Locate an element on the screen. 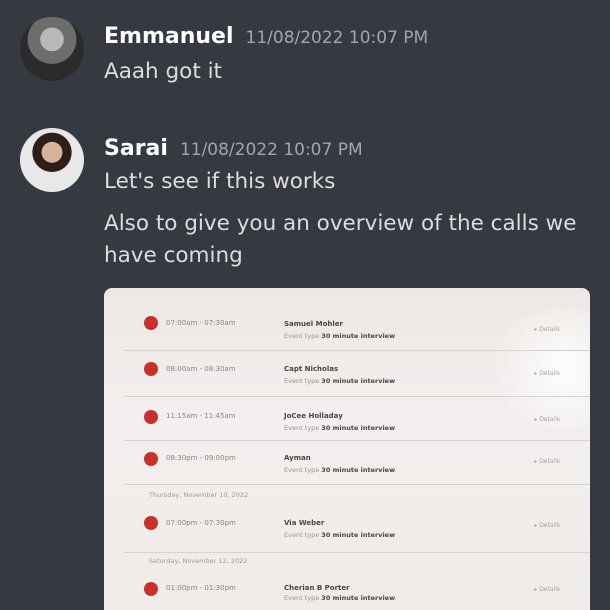 Image resolution: width=610 pixels, height=610 pixels. invitee-name: JoCee Holladay is located at coordinates (313, 416).